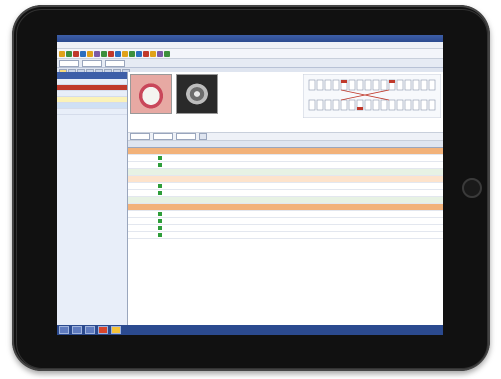 The width and height of the screenshot is (501, 379). What do you see at coordinates (372, 96) in the screenshot?
I see `dental-chart` at bounding box center [372, 96].